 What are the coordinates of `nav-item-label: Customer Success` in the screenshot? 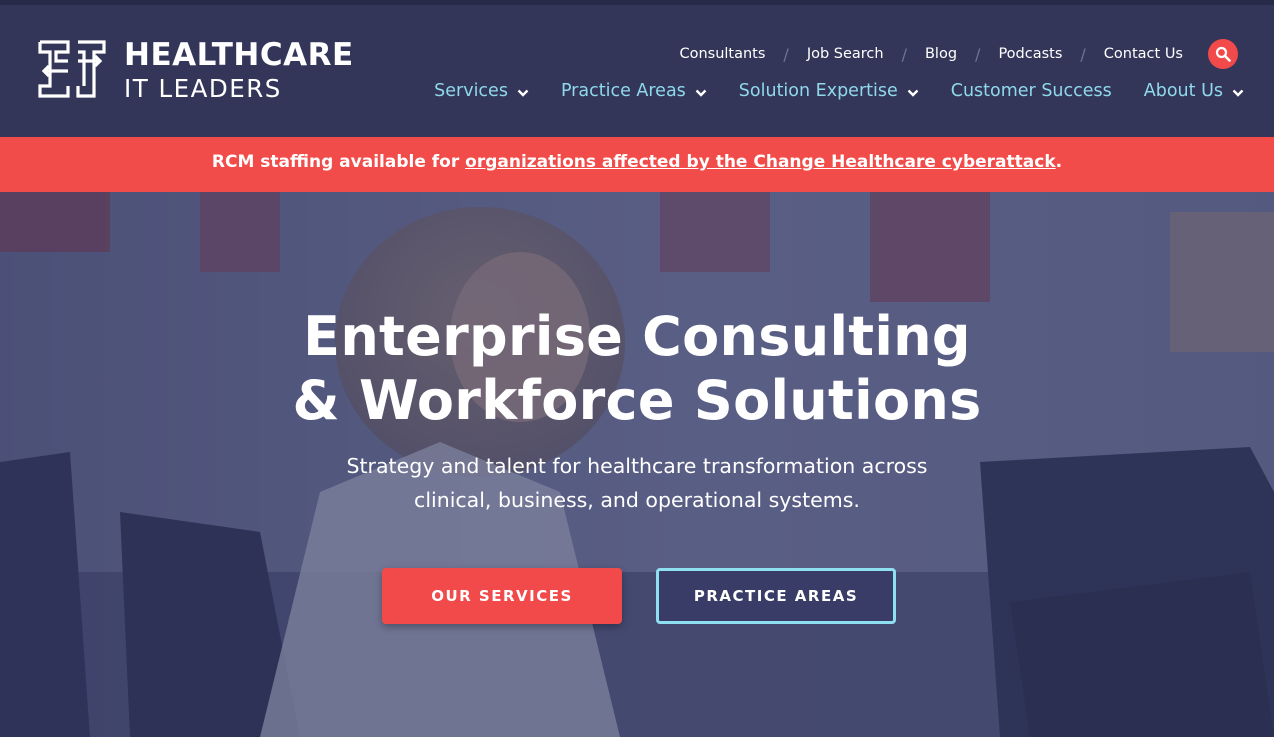 It's located at (1031, 91).